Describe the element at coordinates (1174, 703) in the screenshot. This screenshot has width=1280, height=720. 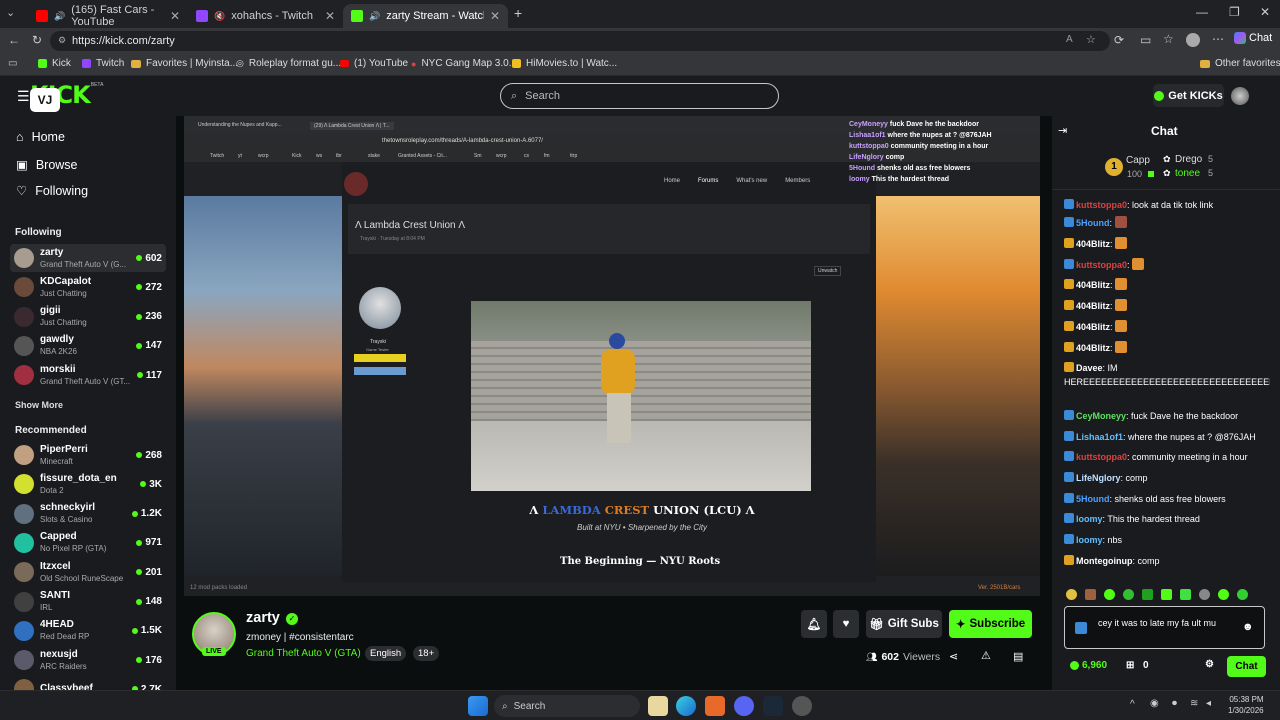
I see `mic-icon: ⏺` at that location.